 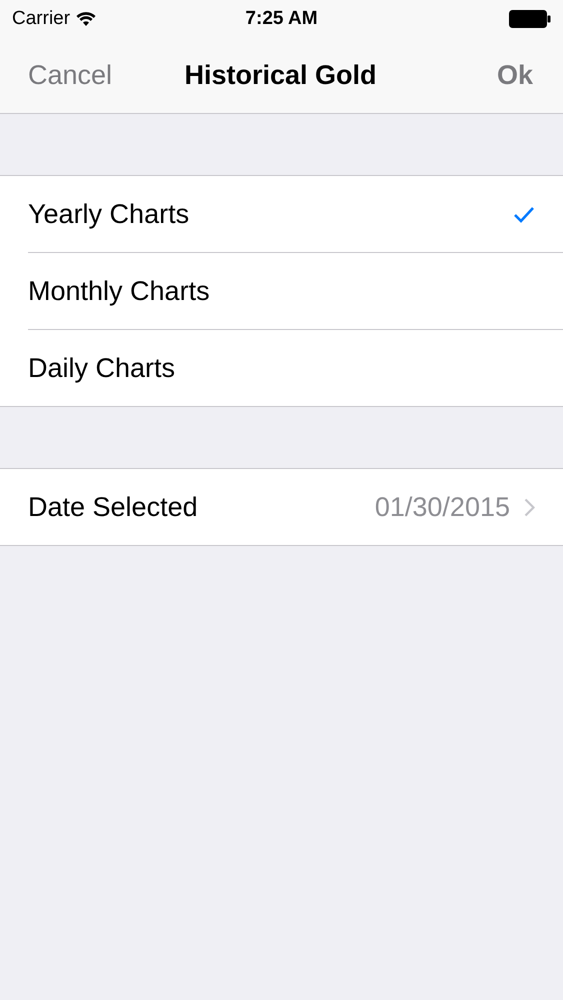 What do you see at coordinates (442, 507) in the screenshot?
I see `date-value: 01/30/2015` at bounding box center [442, 507].